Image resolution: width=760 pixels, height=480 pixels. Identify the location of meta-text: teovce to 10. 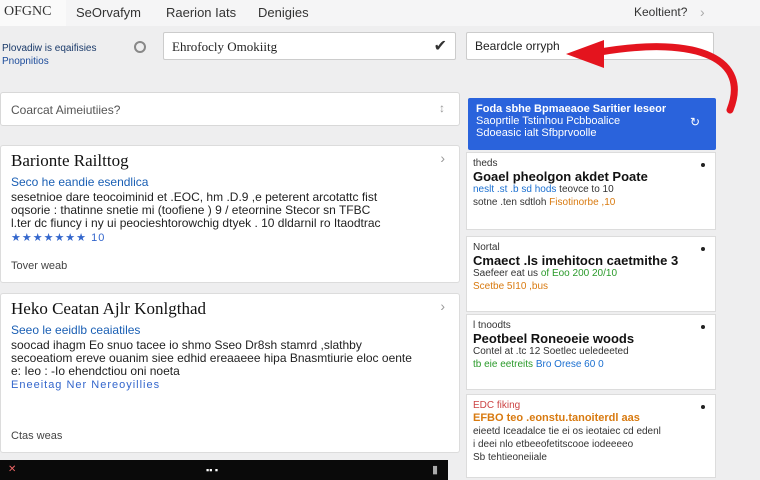
(586, 189).